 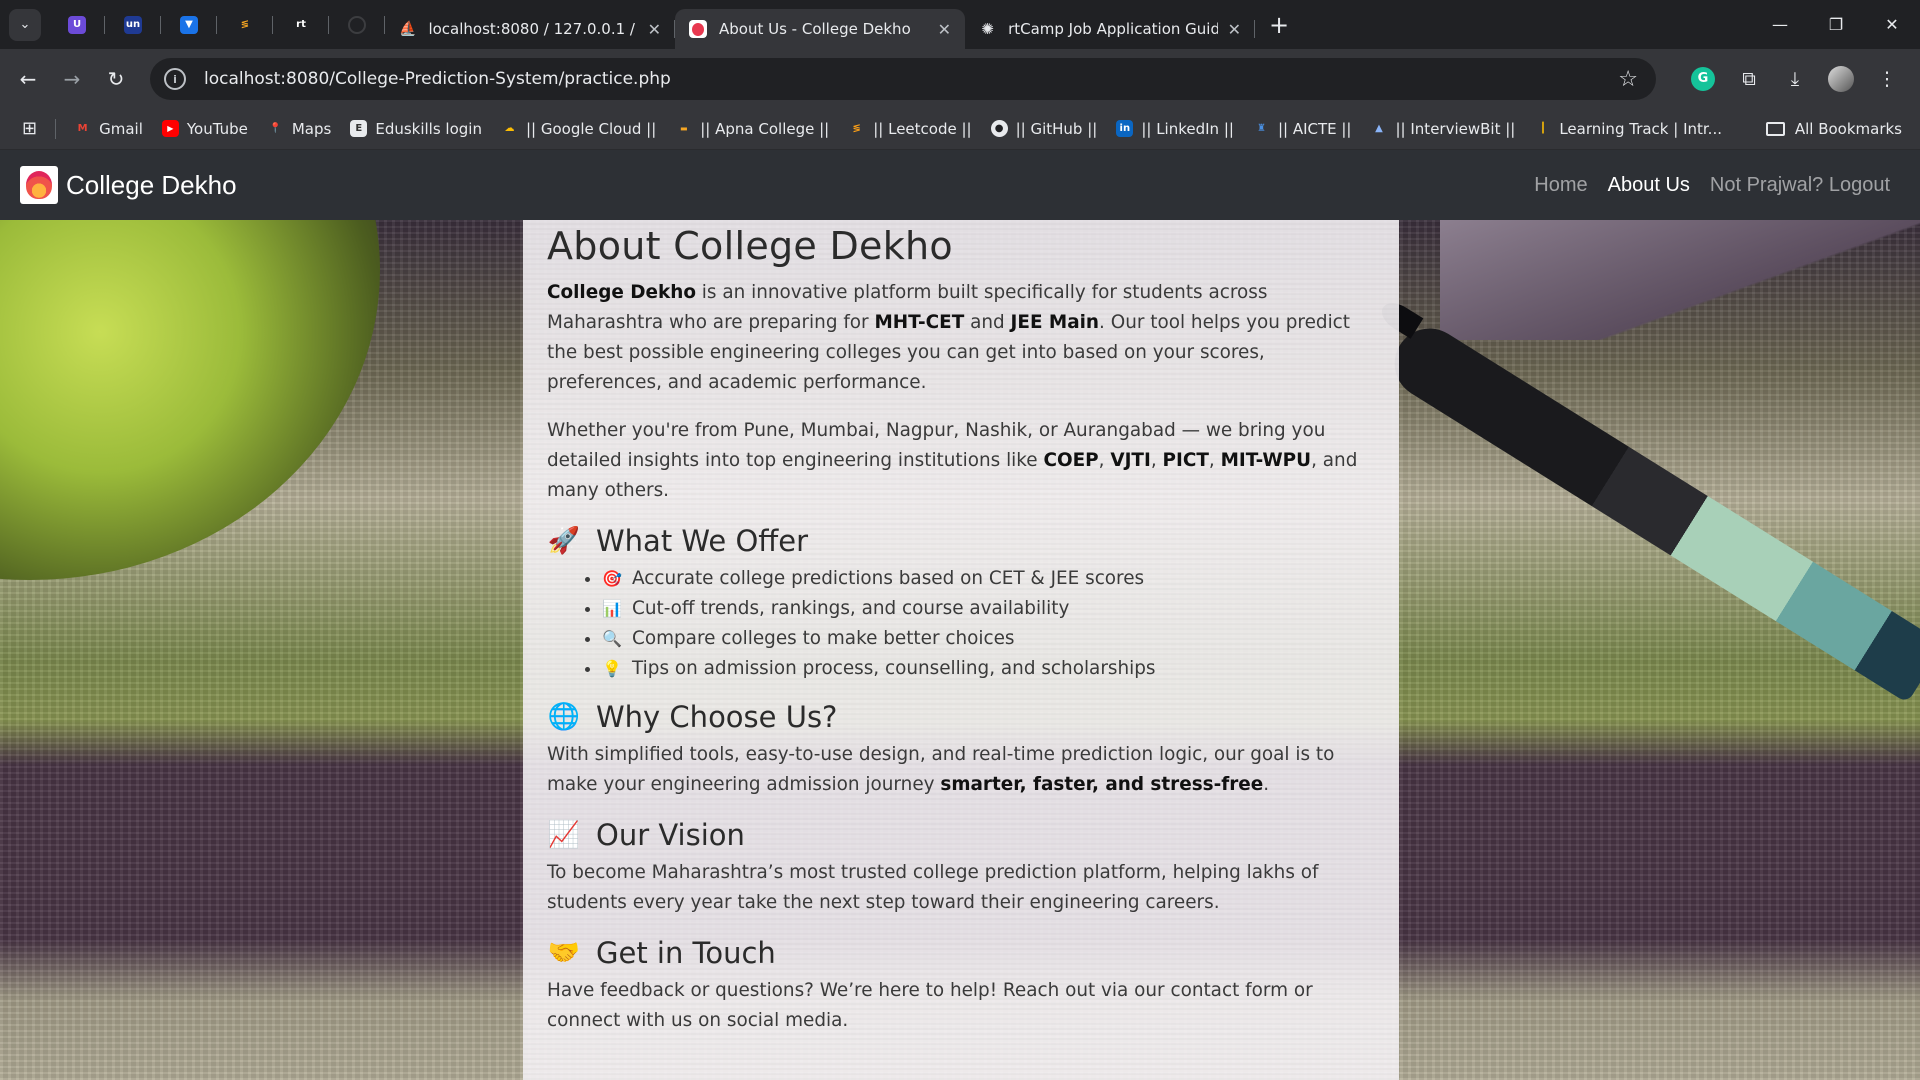 I want to click on rtcamp-icon: rt, so click(x=301, y=24).